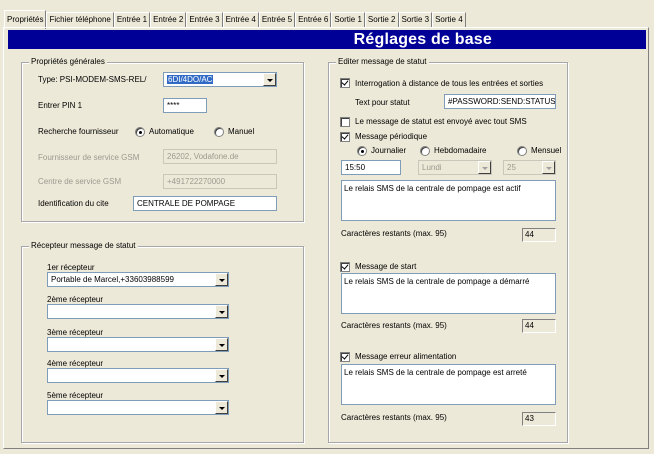 This screenshot has width=654, height=454. What do you see at coordinates (138, 375) in the screenshot?
I see `receiver-4-select` at bounding box center [138, 375].